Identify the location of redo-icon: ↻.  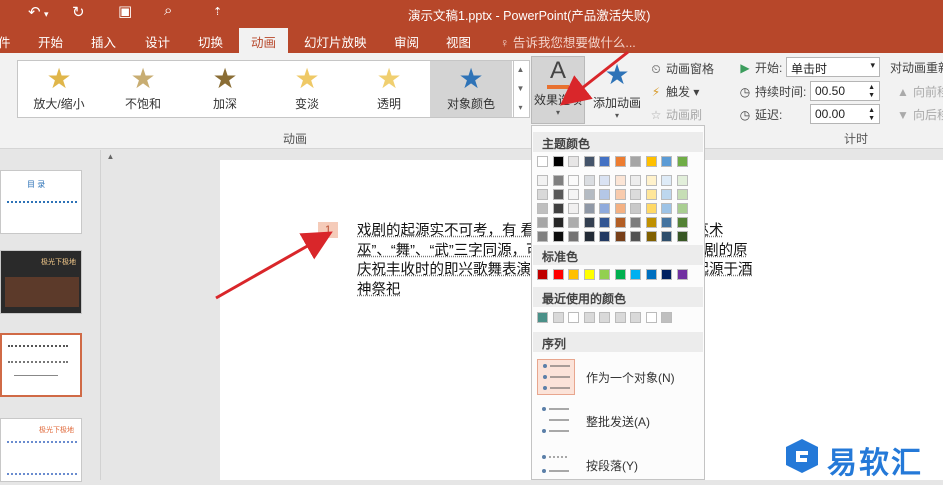
(78, 12).